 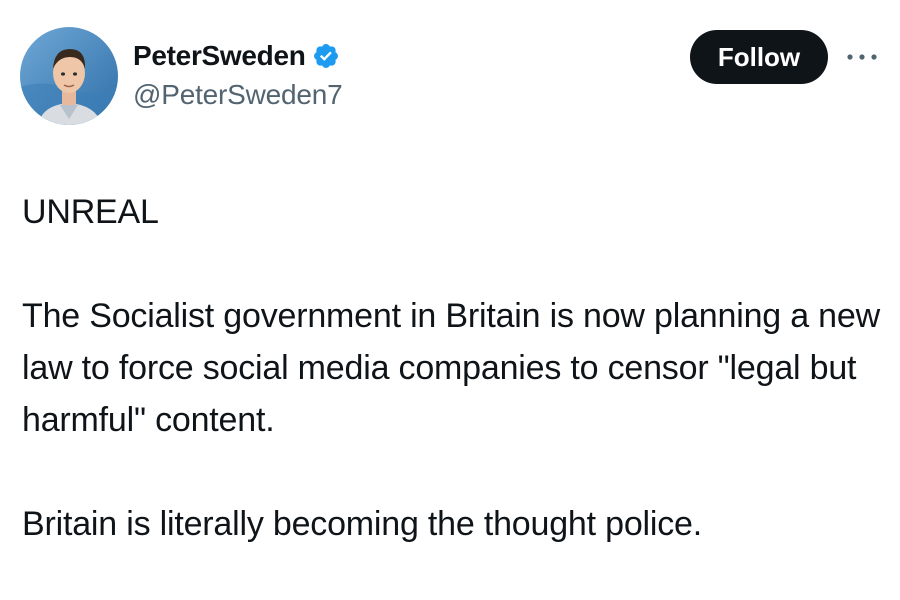 I want to click on tweet-paragraph: UNREAL, so click(x=90, y=212).